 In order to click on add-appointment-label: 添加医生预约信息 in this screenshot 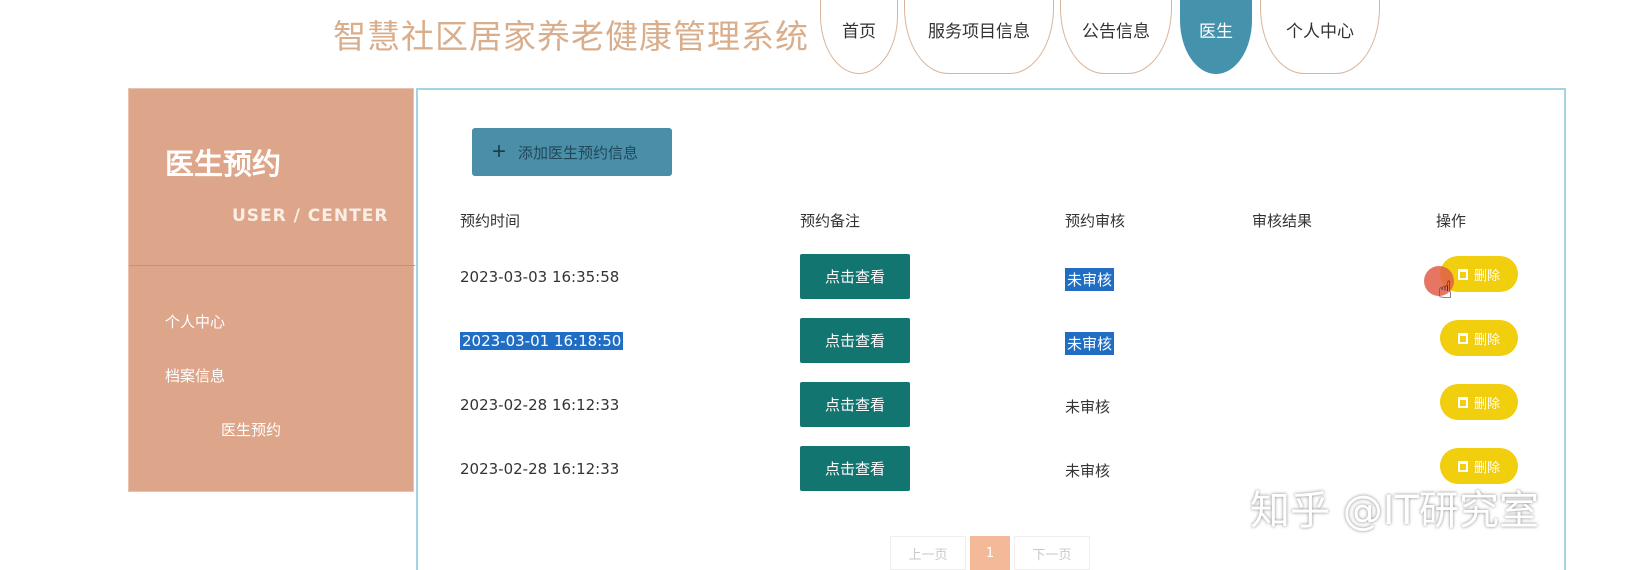, I will do `click(578, 153)`.